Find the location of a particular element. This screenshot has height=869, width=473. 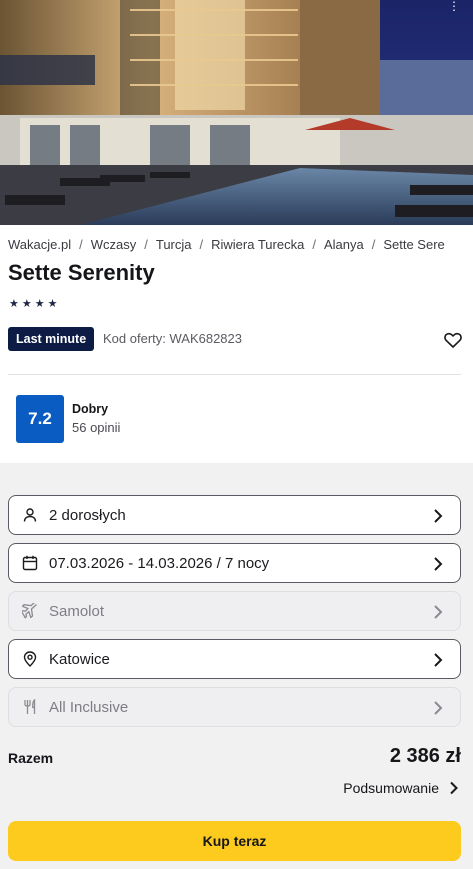

breadcrumb-item: Turcja is located at coordinates (174, 244).